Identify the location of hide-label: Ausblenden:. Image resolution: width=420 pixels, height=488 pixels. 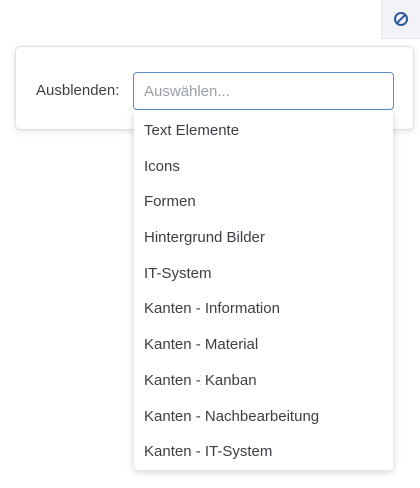
(78, 90).